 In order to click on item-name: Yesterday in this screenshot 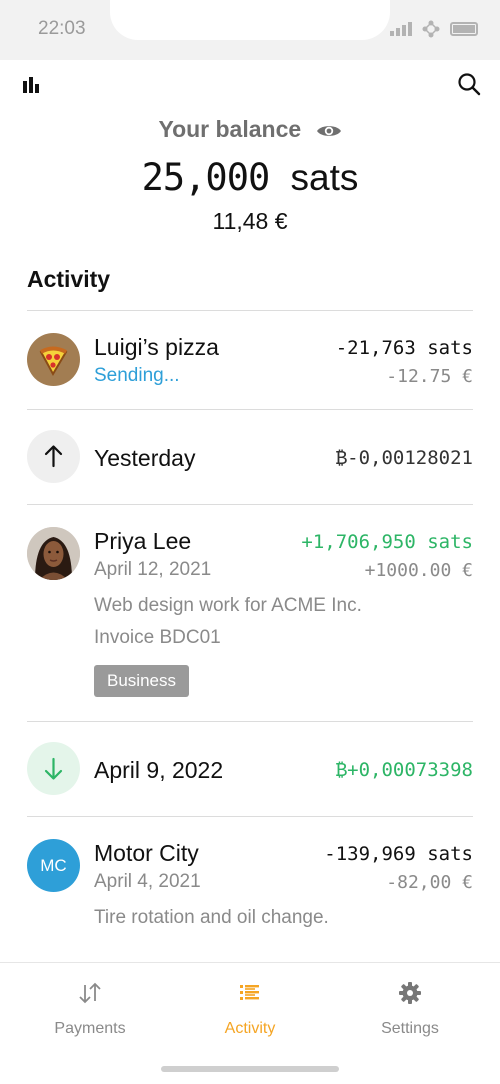, I will do `click(145, 458)`.